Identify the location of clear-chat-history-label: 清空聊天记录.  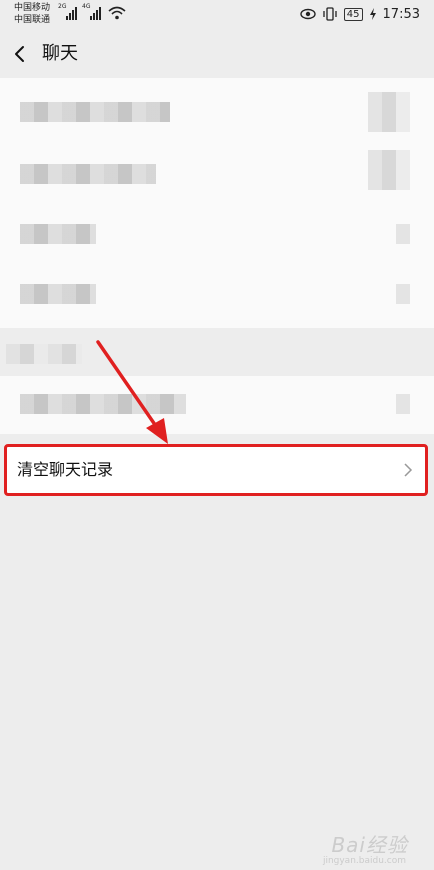
(65, 469).